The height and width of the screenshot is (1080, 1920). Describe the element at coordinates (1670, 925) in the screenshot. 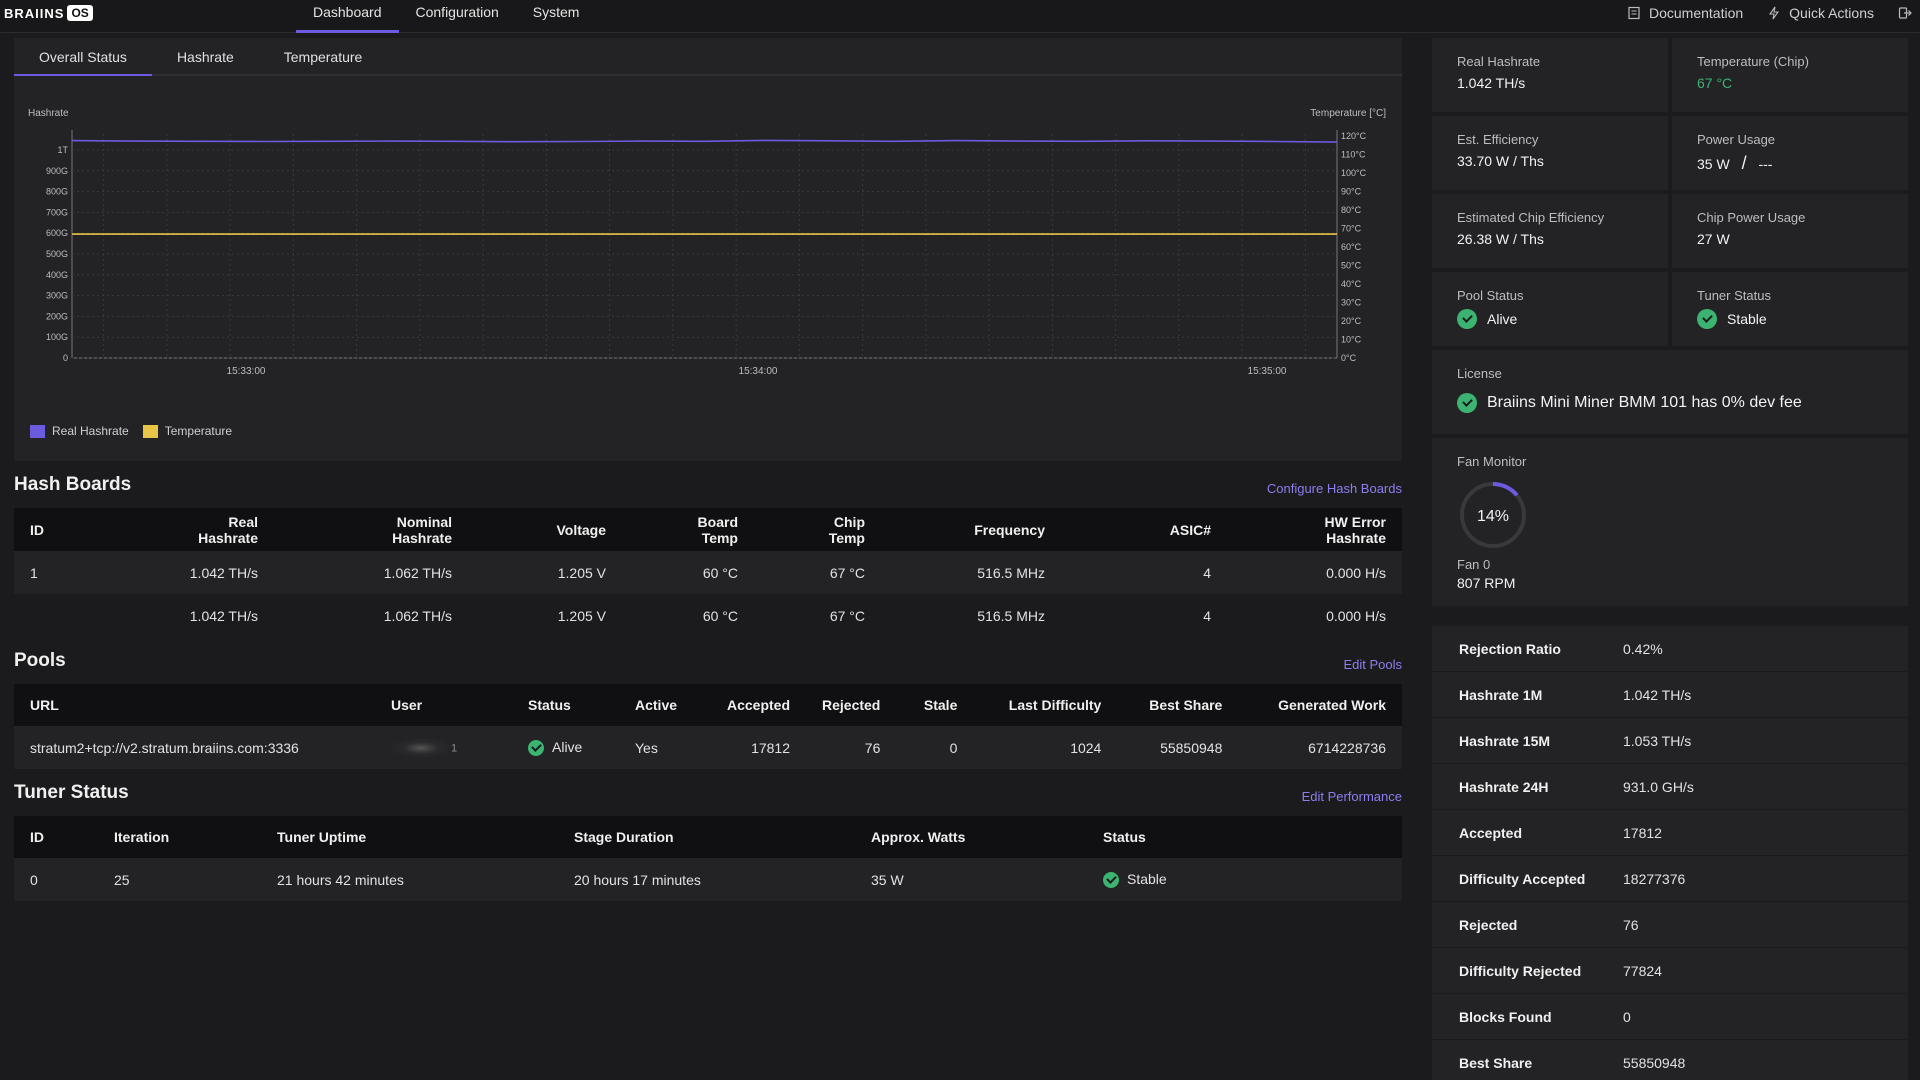

I see `stat-row: Rejected 76` at that location.